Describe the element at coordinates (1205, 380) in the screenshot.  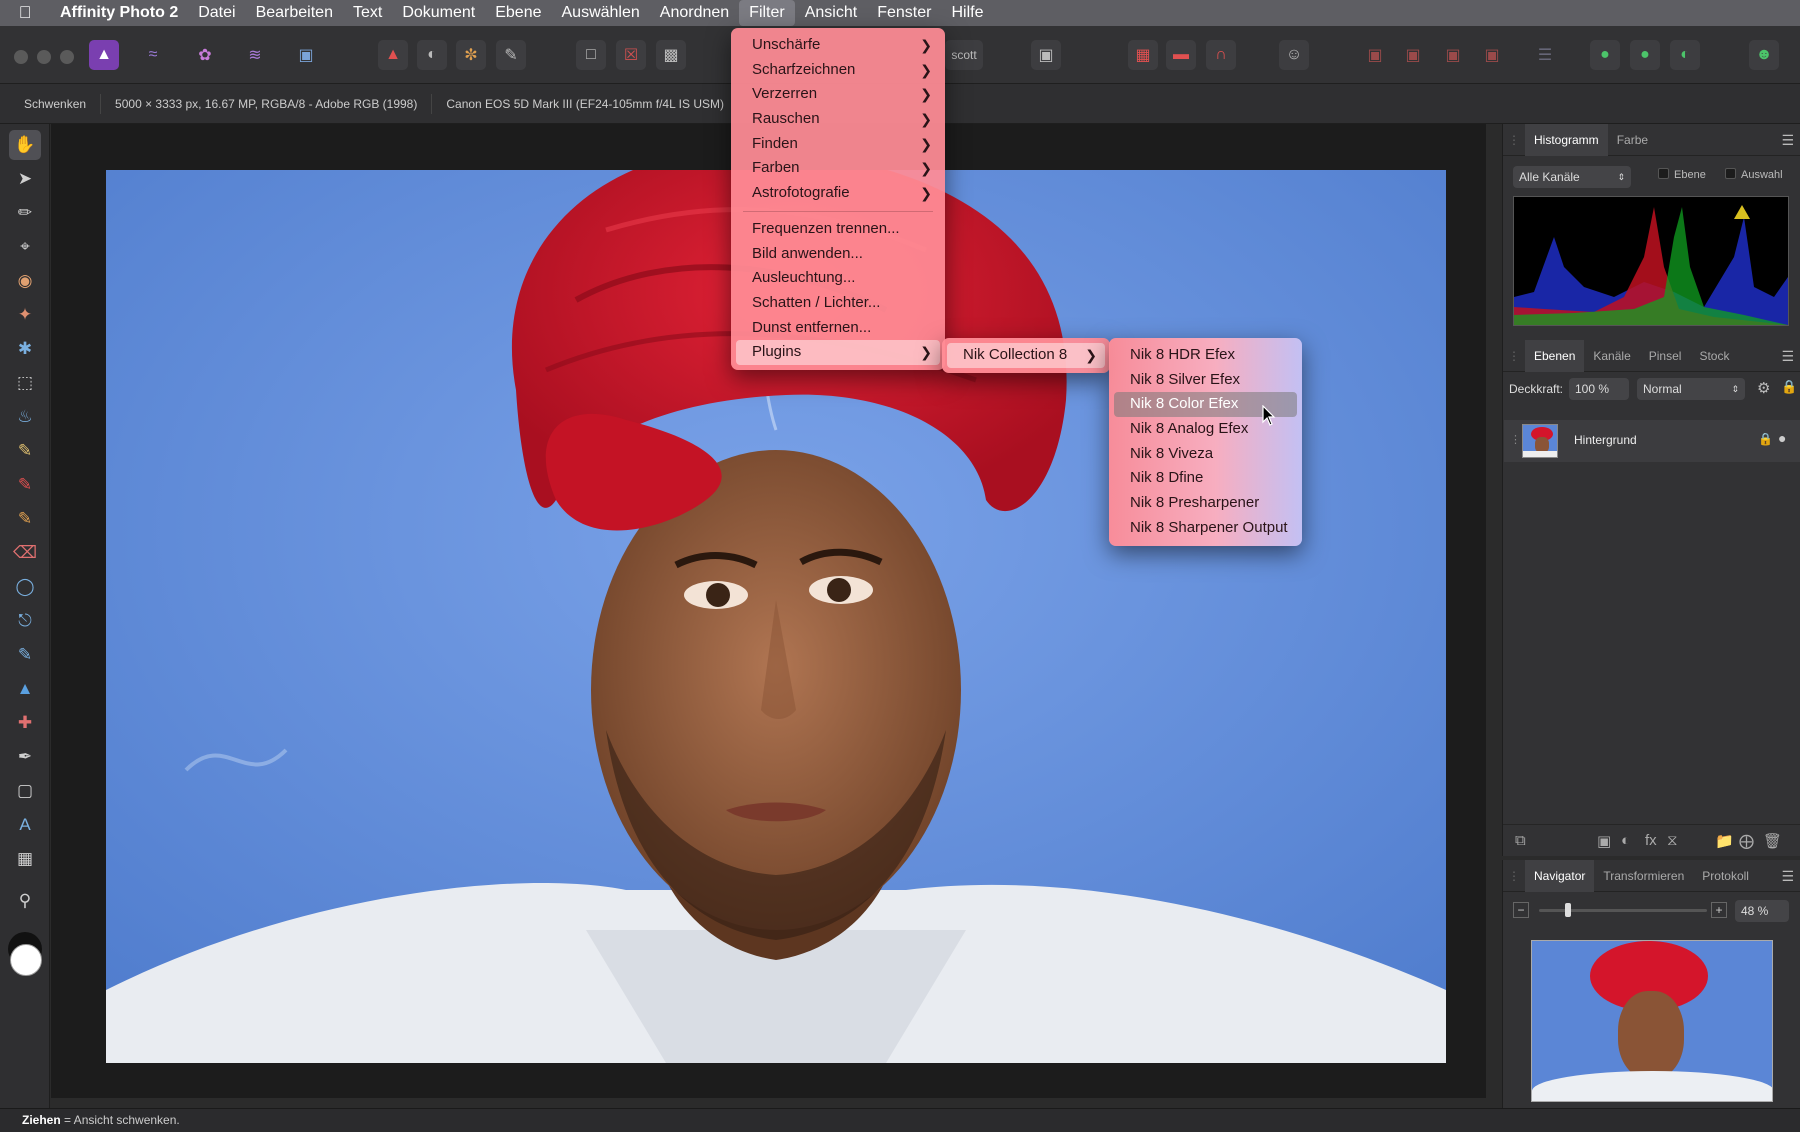
I see `menu-item-nik-silver-efex: Nik 8 Silver Efex` at that location.